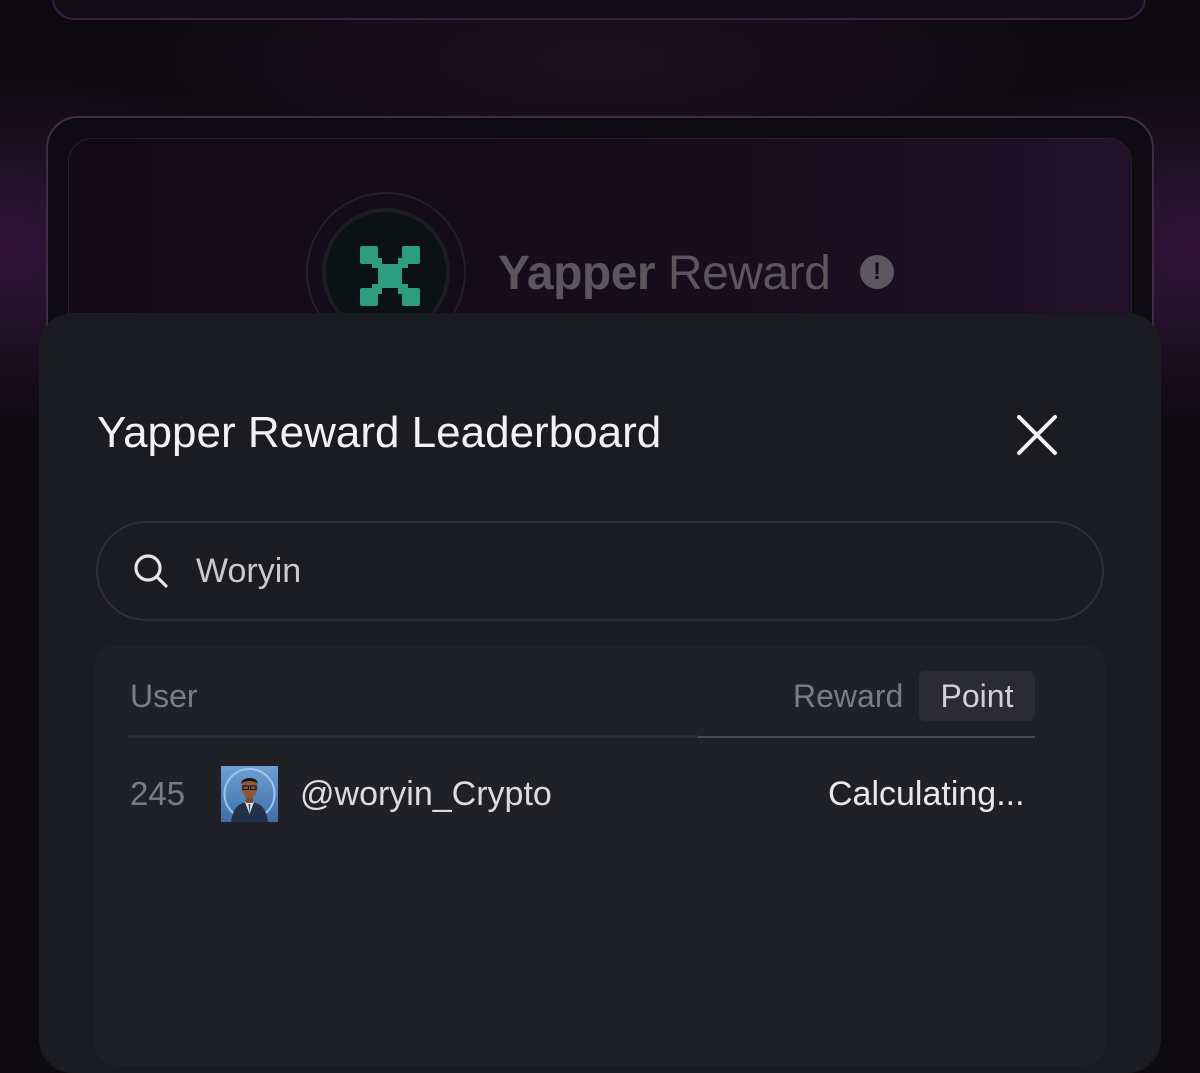 The height and width of the screenshot is (1073, 1200). Describe the element at coordinates (164, 696) in the screenshot. I see `column-header-user: User` at that location.